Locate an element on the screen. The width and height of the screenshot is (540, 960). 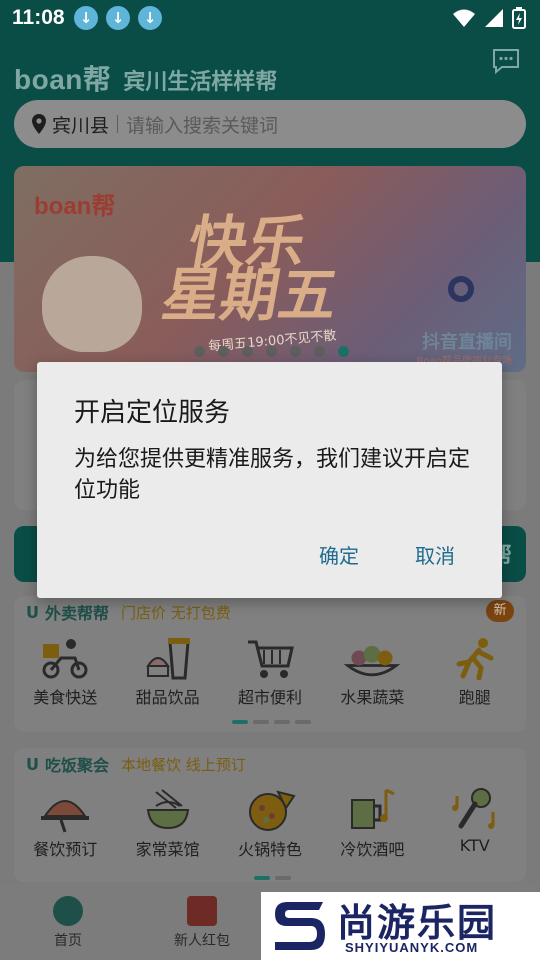
waimai-item-label: 超市便利 is located at coordinates (269, 697).